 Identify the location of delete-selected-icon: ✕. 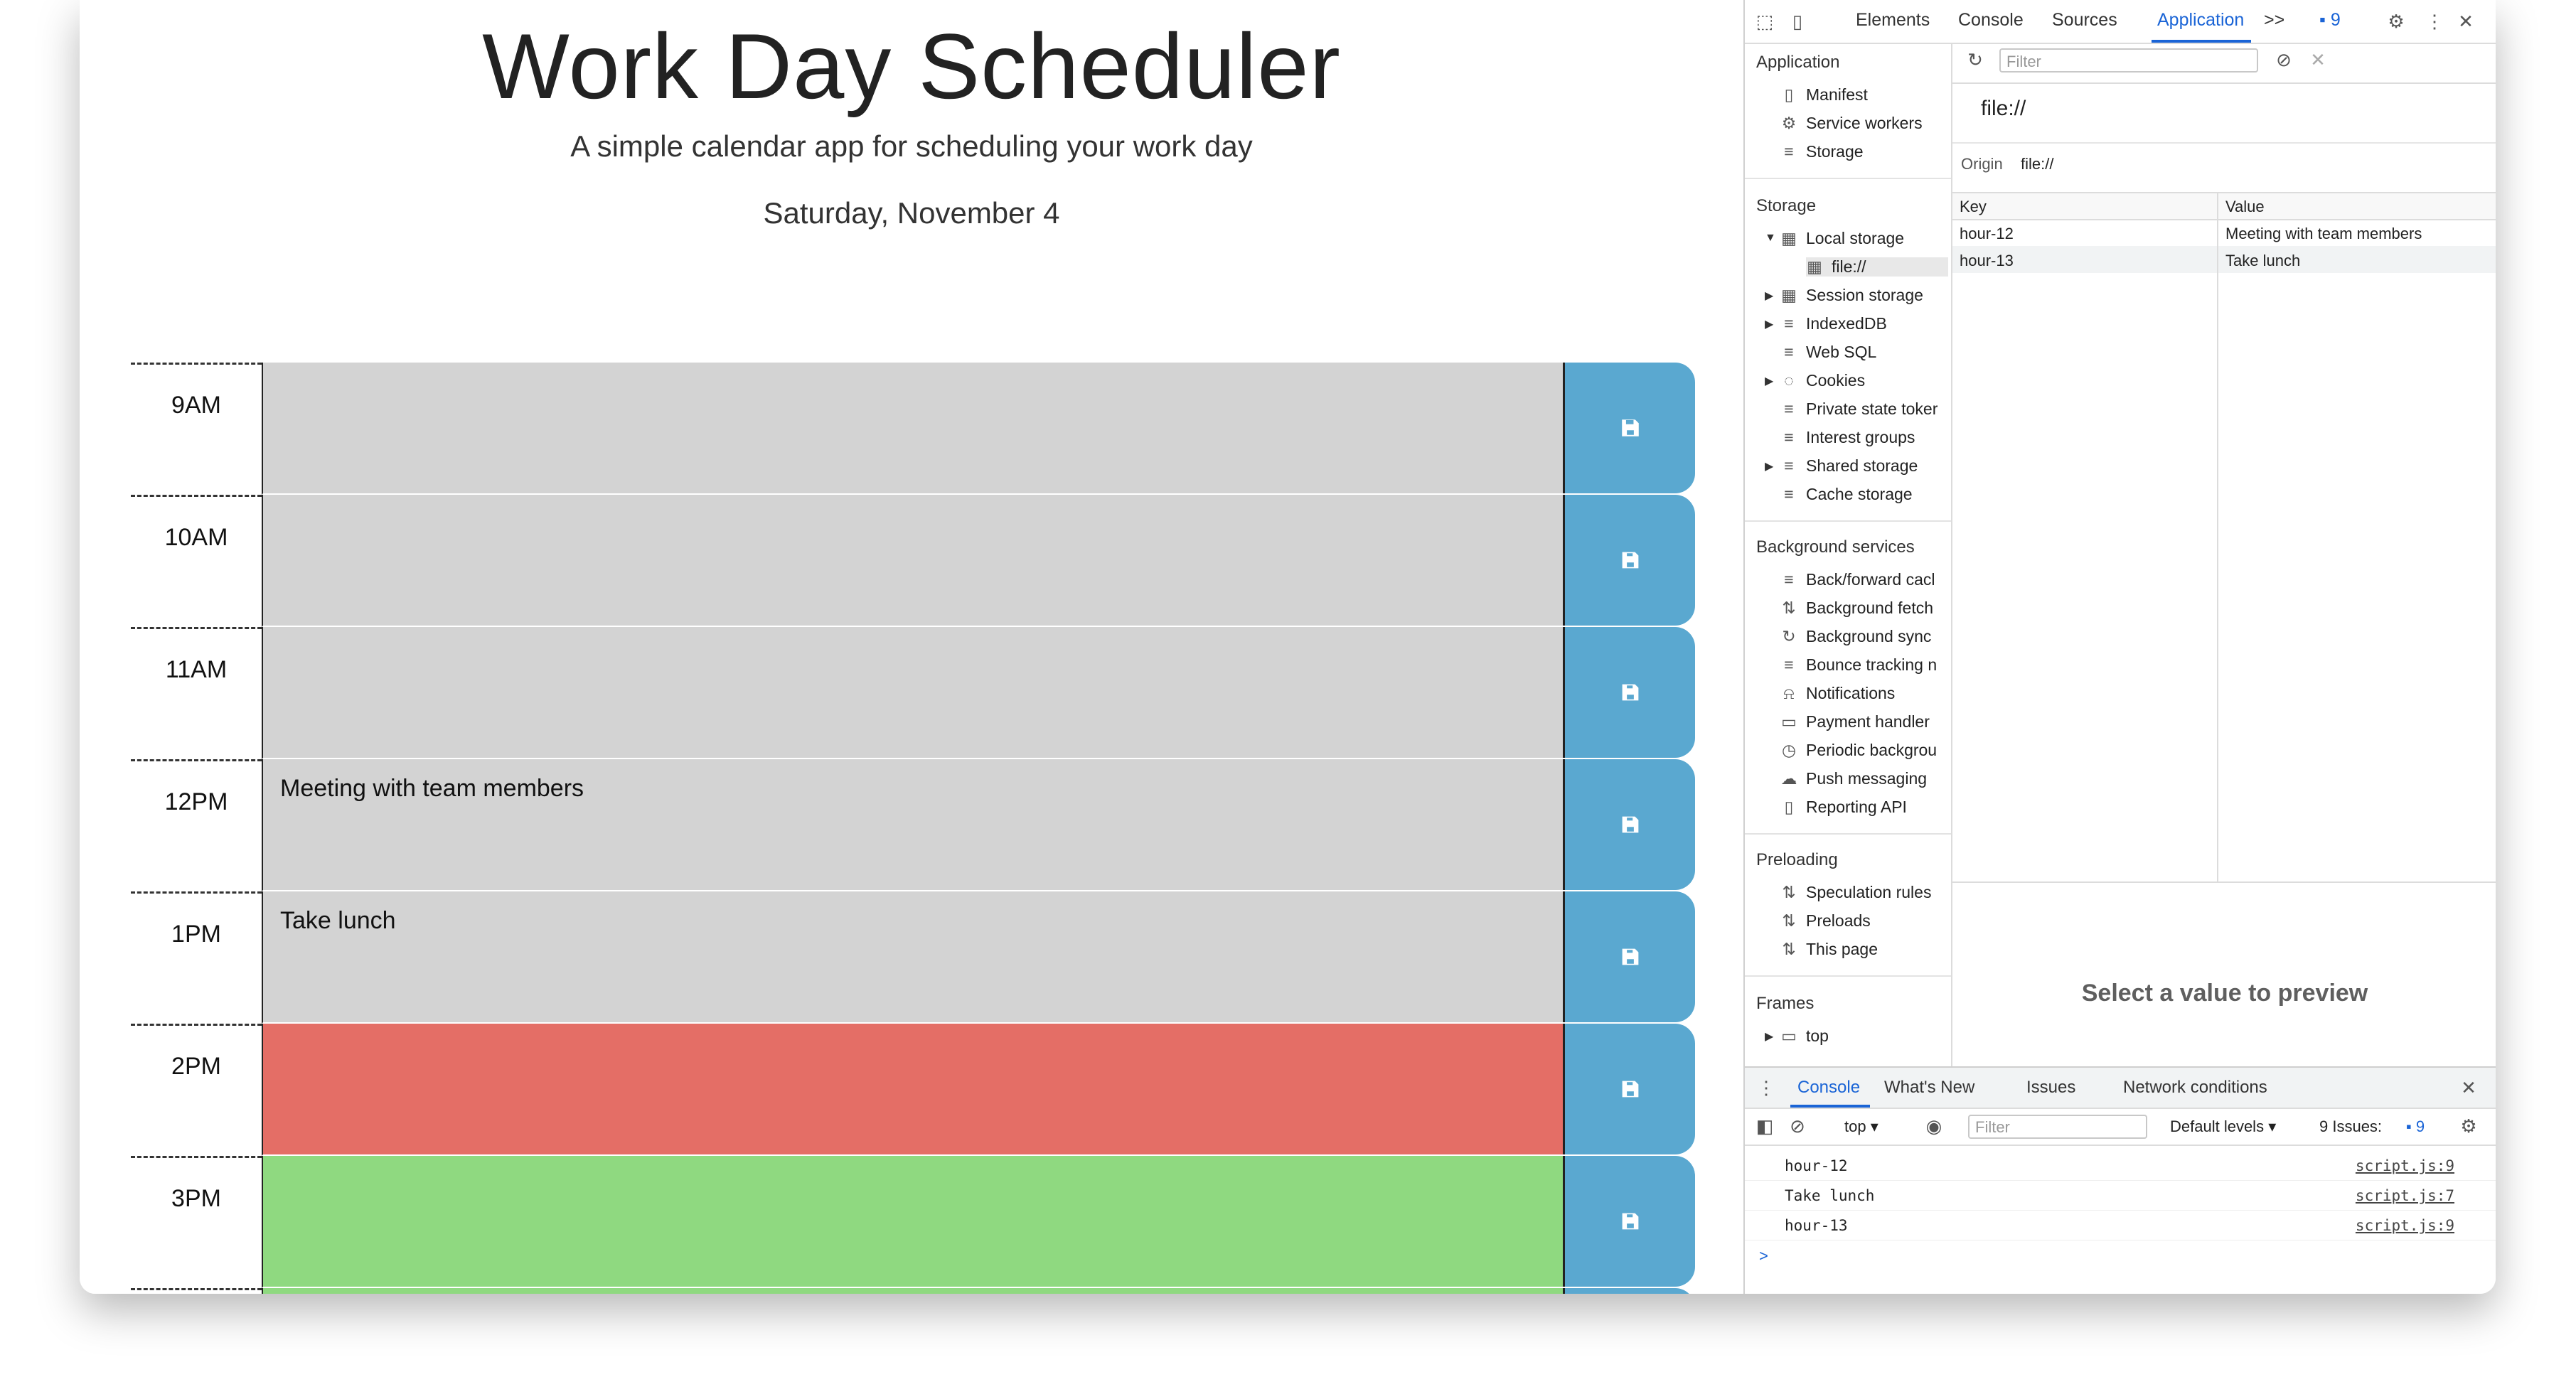
(2318, 59).